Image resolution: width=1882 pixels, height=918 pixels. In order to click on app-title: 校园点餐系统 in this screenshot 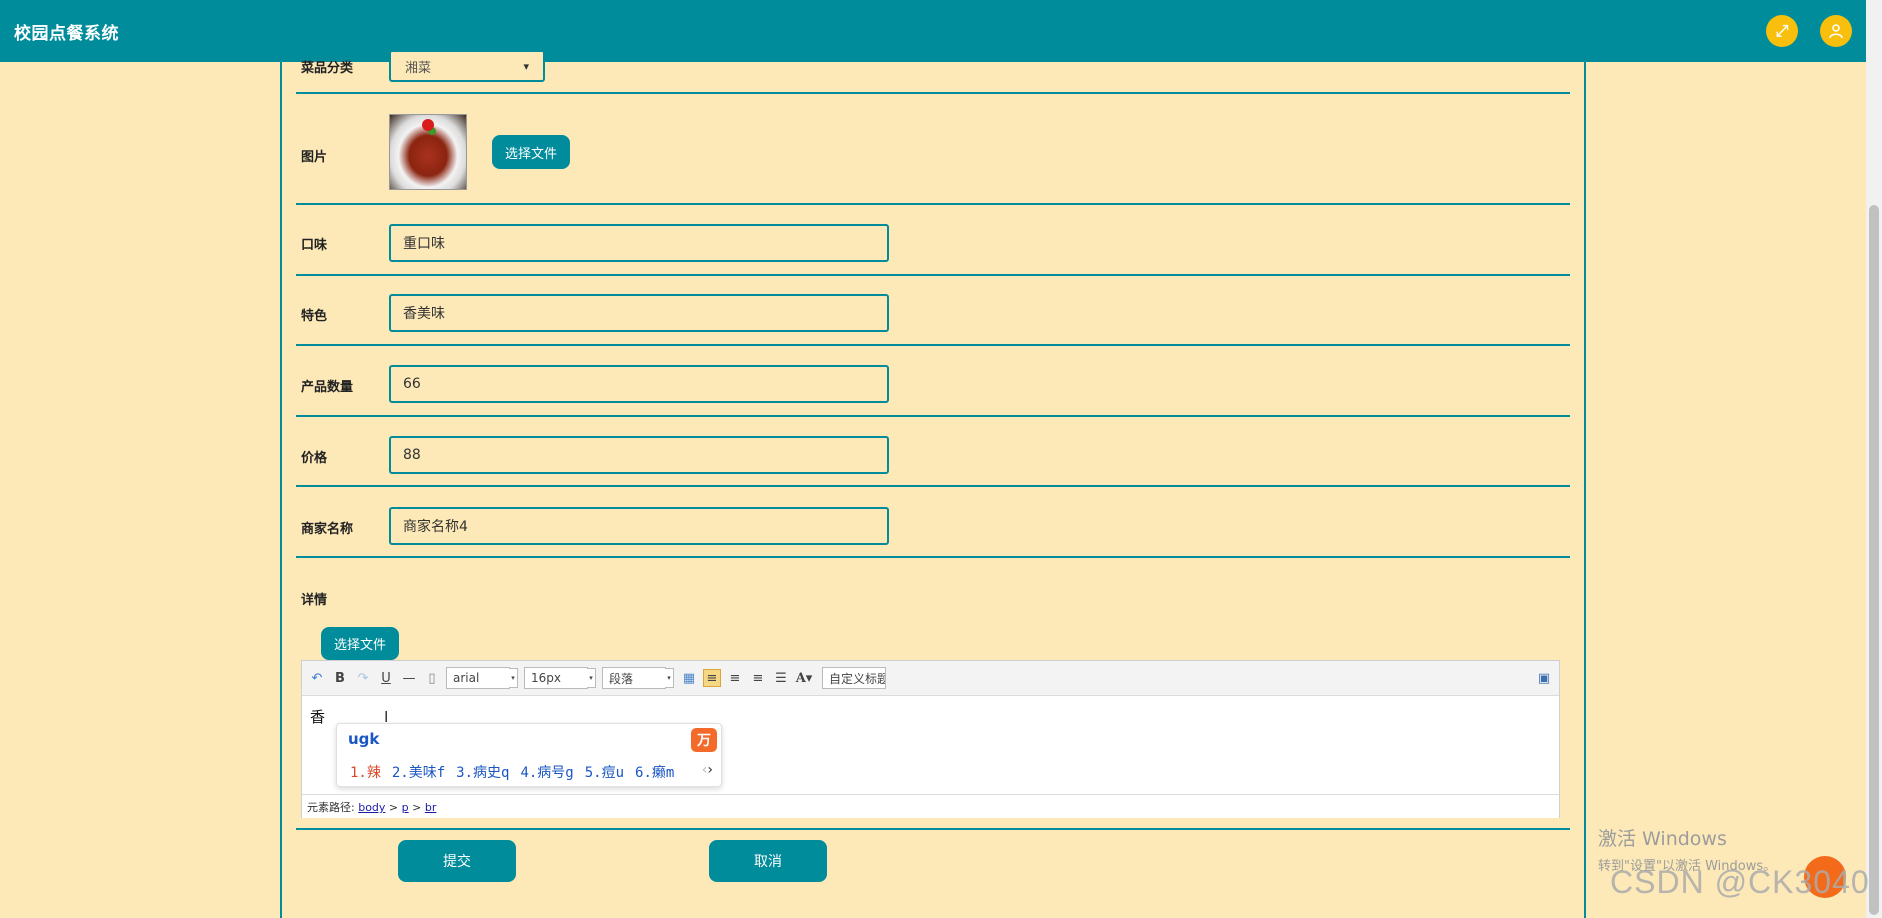, I will do `click(66, 33)`.